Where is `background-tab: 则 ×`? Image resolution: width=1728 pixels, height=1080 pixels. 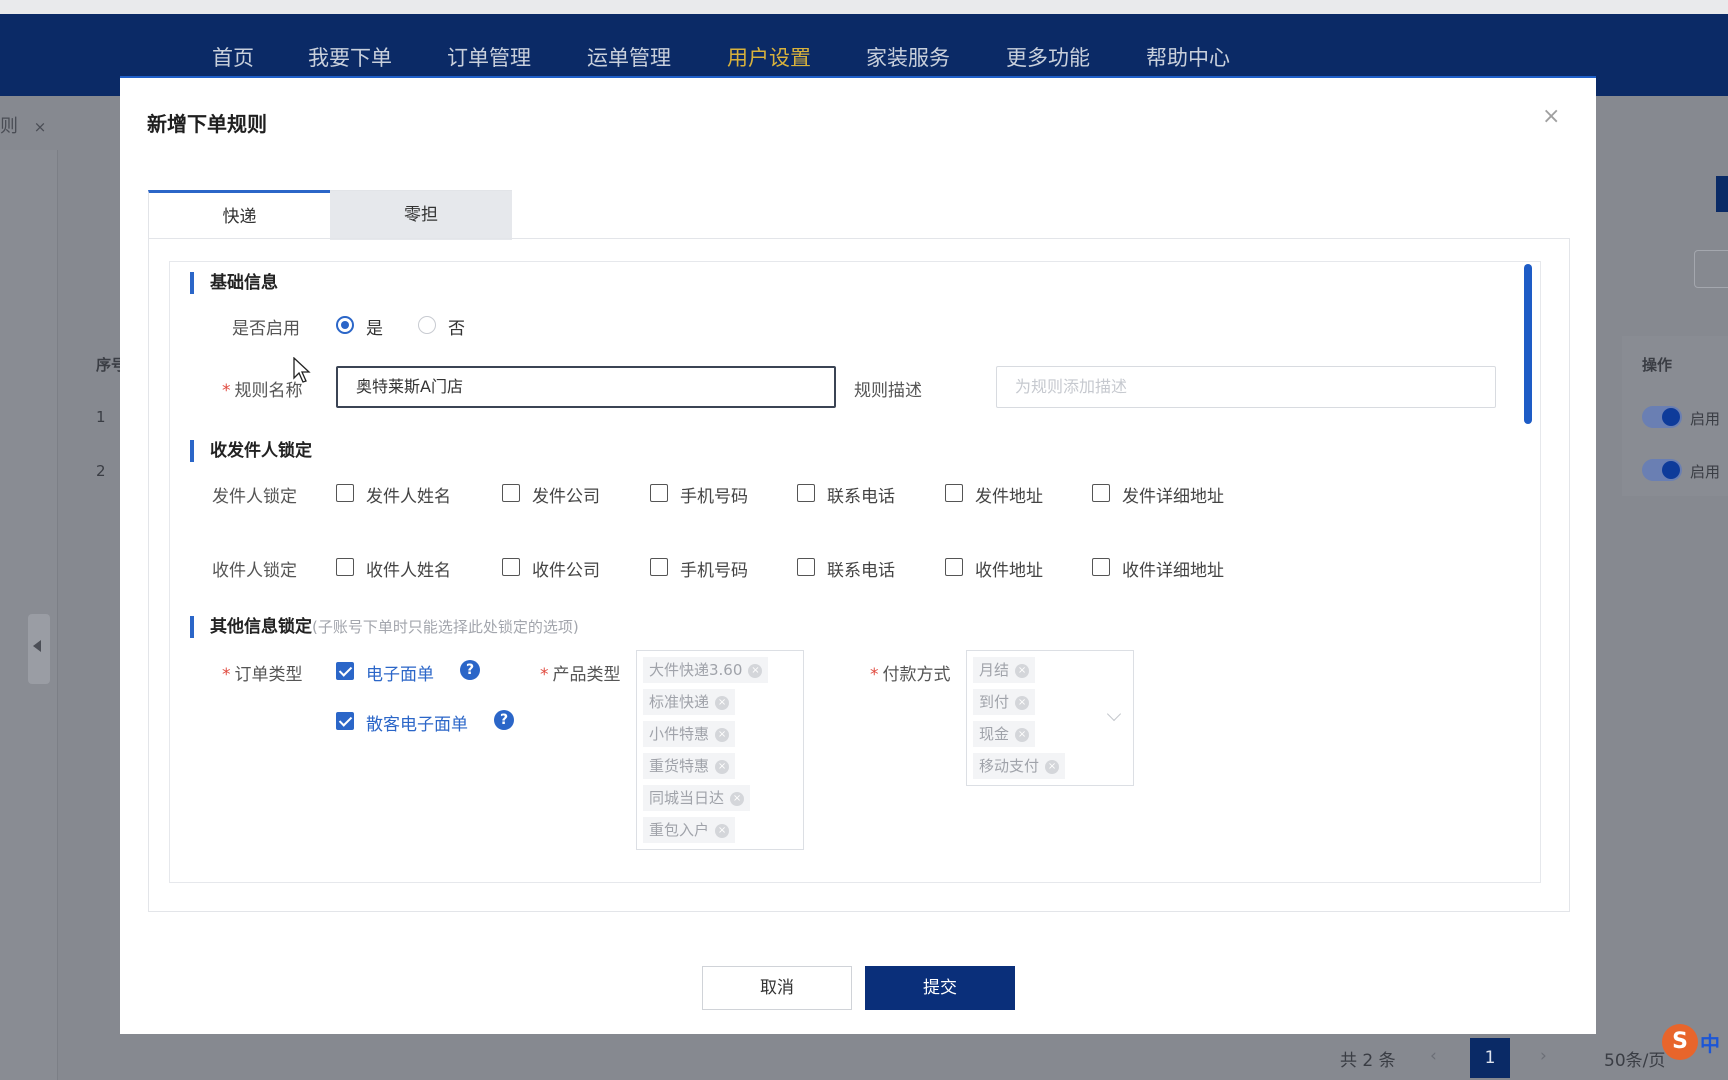 background-tab: 则 × is located at coordinates (23, 125).